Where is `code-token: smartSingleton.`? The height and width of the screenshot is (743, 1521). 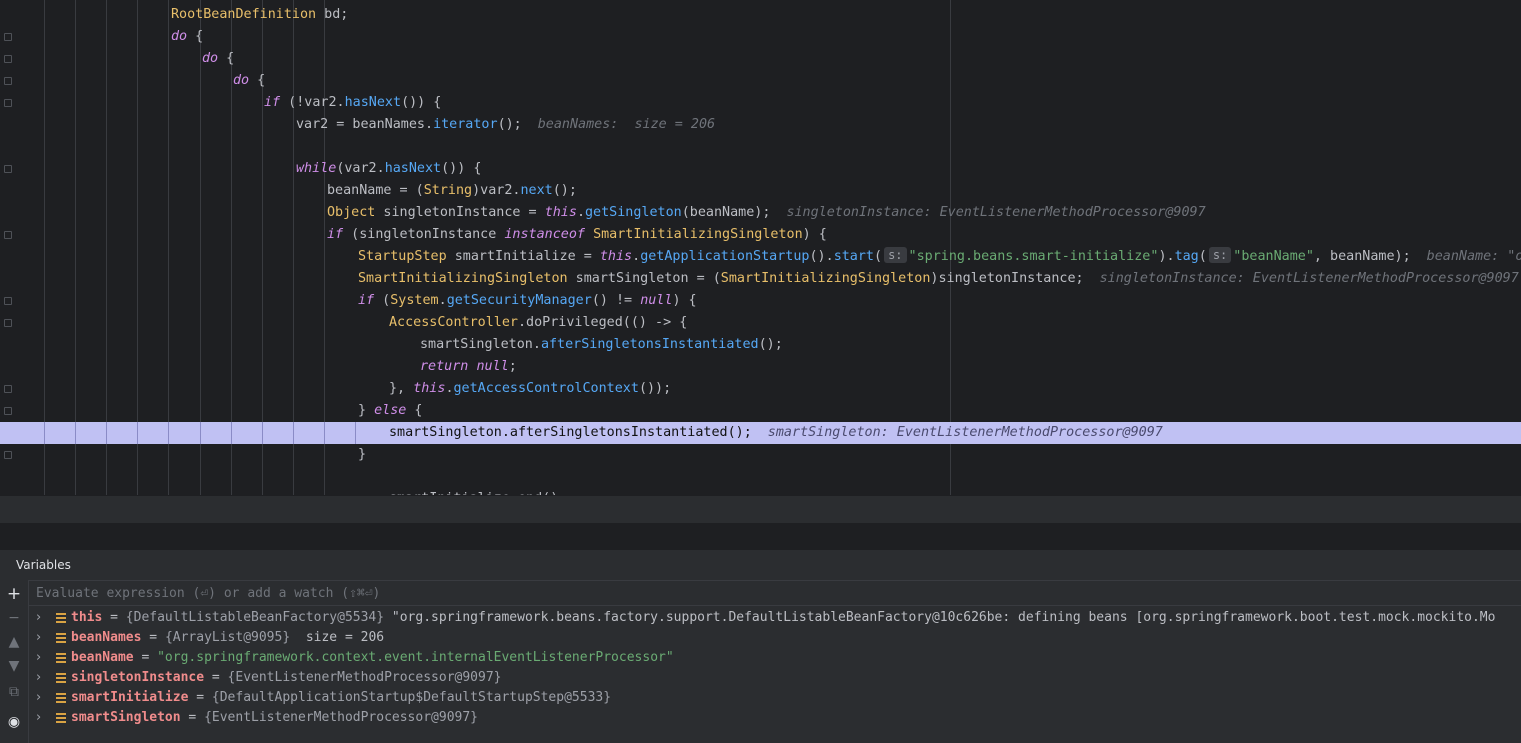
code-token: smartSingleton. is located at coordinates (480, 344).